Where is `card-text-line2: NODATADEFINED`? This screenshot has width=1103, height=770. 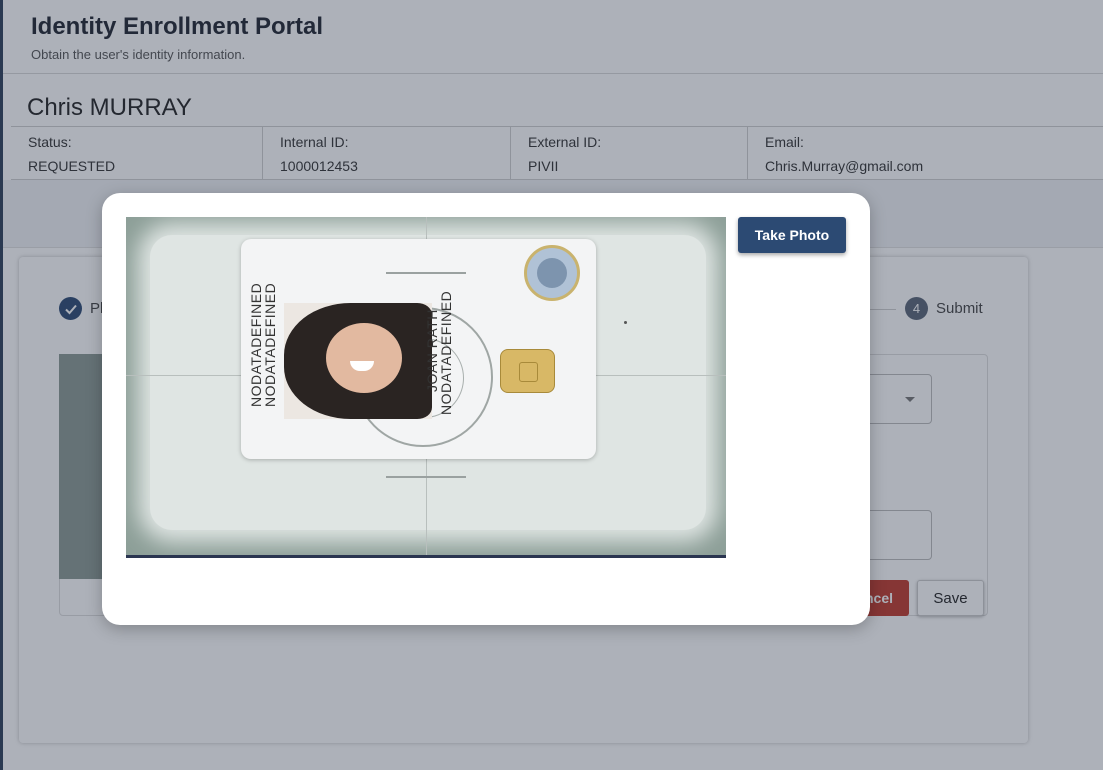
card-text-line2: NODATADEFINED is located at coordinates (270, 344).